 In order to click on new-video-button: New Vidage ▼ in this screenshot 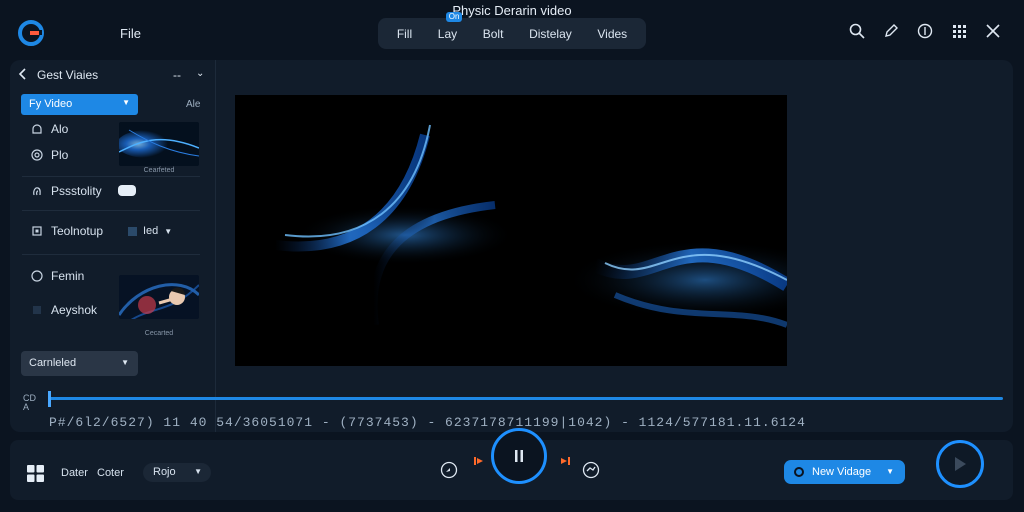, I will do `click(844, 472)`.